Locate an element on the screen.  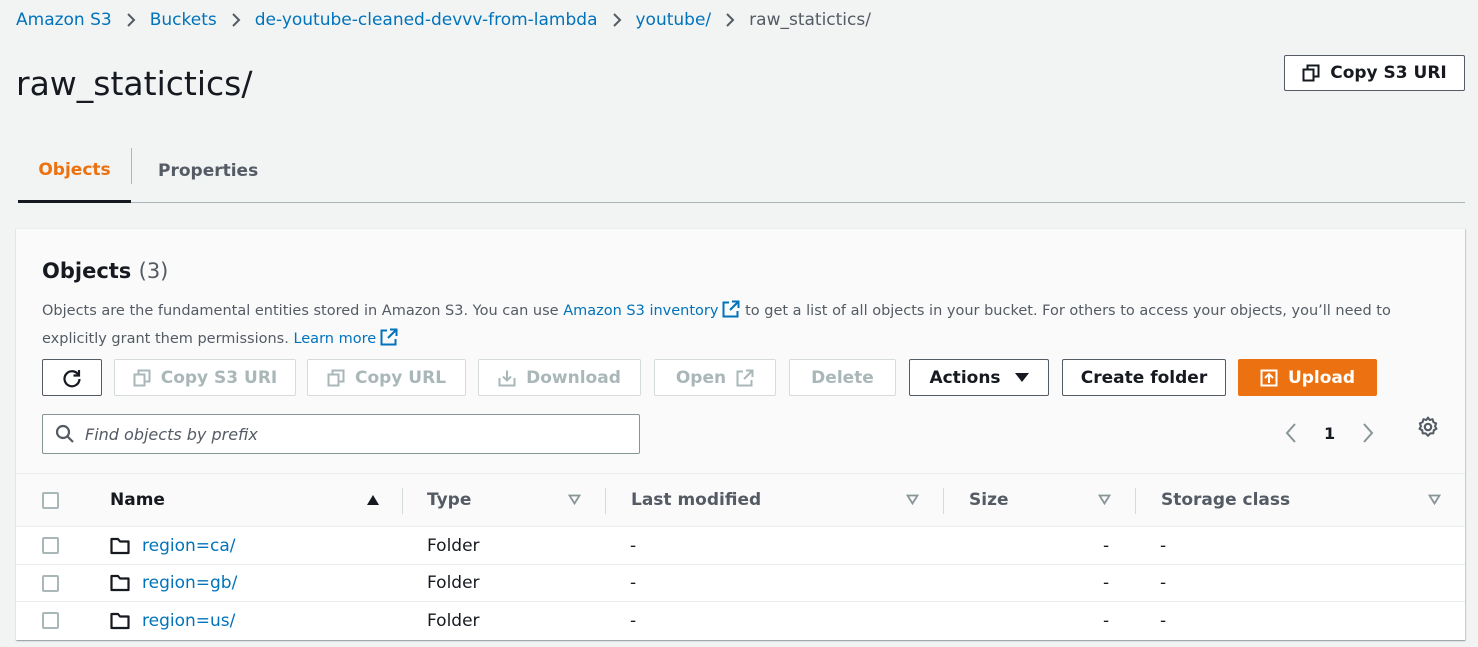
copy-s3-uri-header-button: Copy S3 URI is located at coordinates (1374, 73).